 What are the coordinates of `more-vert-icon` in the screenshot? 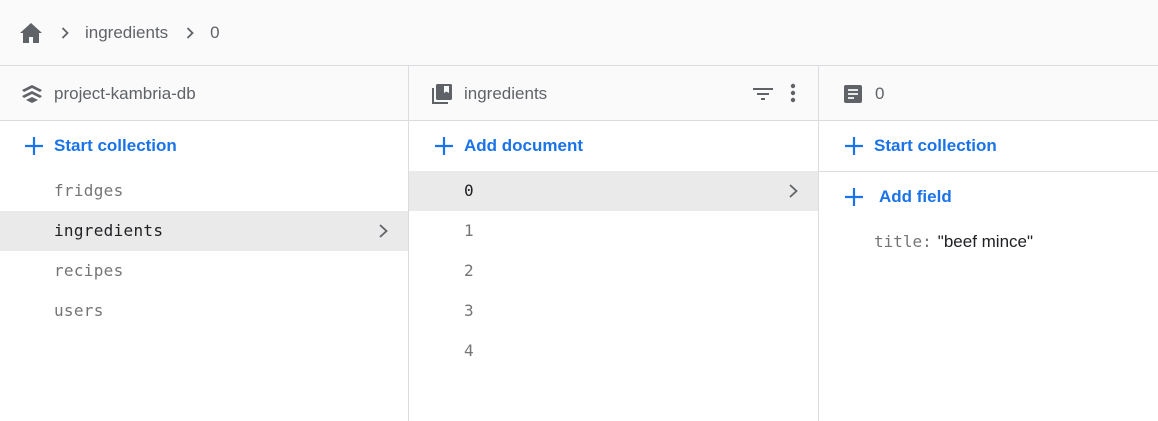 It's located at (793, 94).